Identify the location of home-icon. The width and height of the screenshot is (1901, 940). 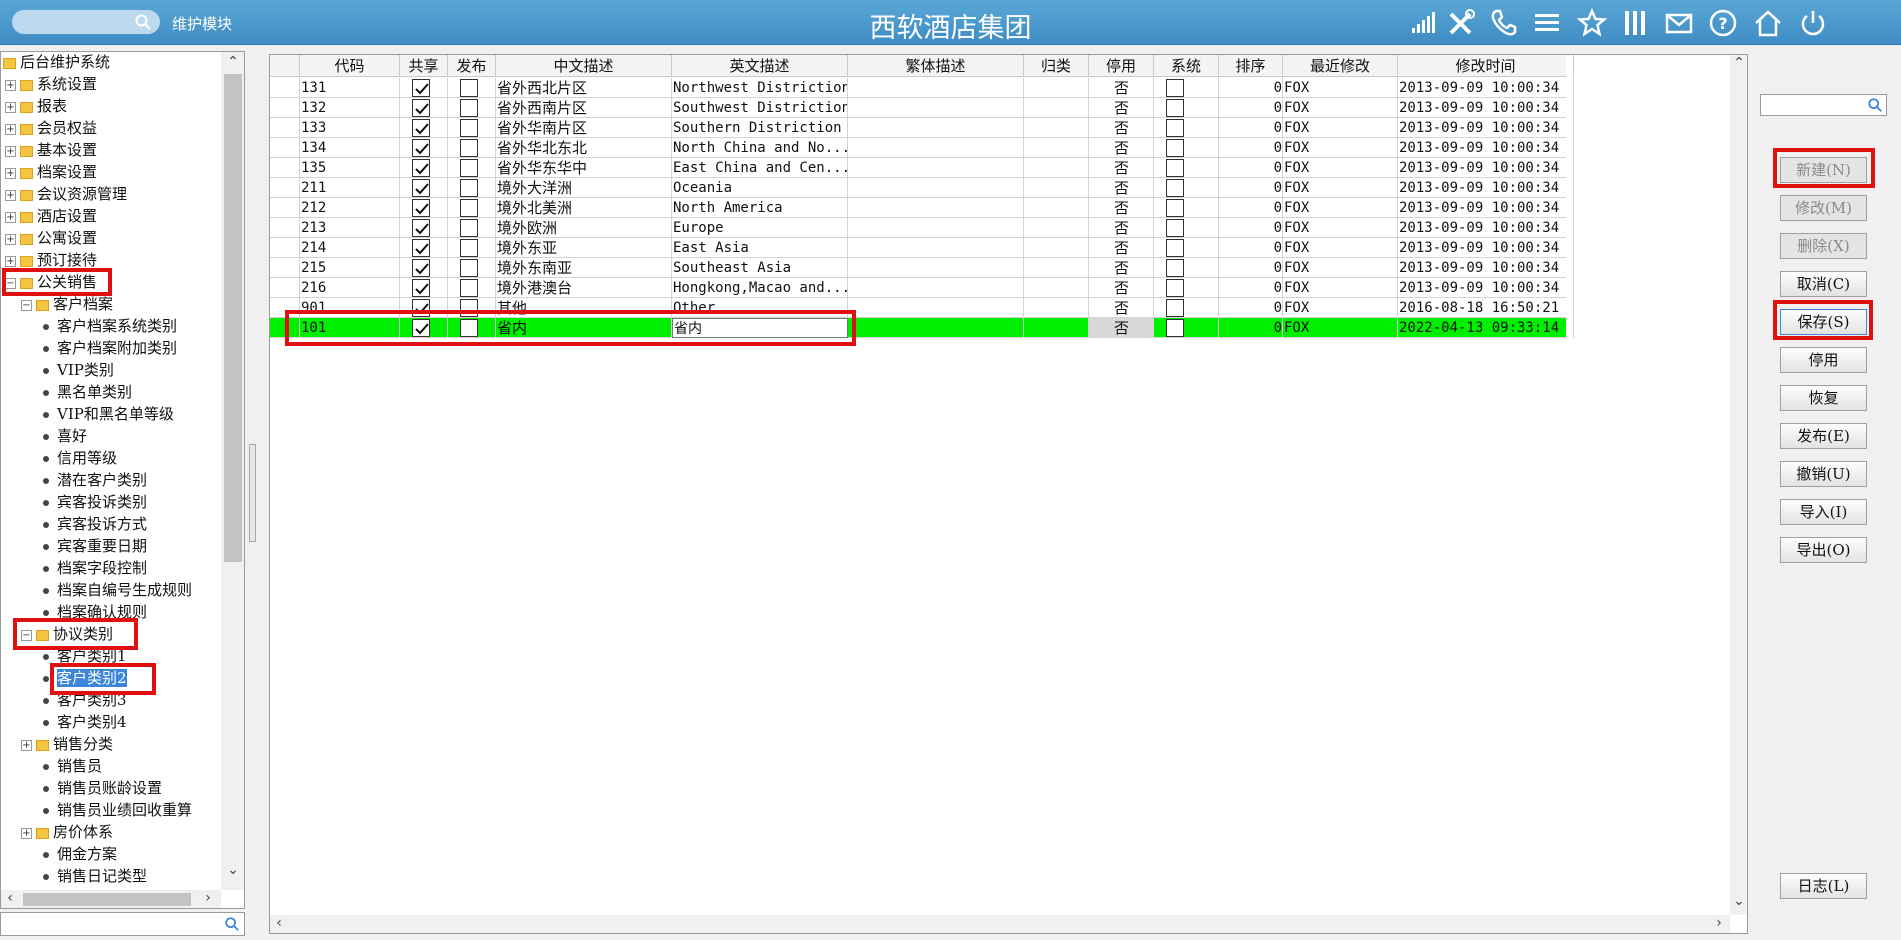
(1768, 23).